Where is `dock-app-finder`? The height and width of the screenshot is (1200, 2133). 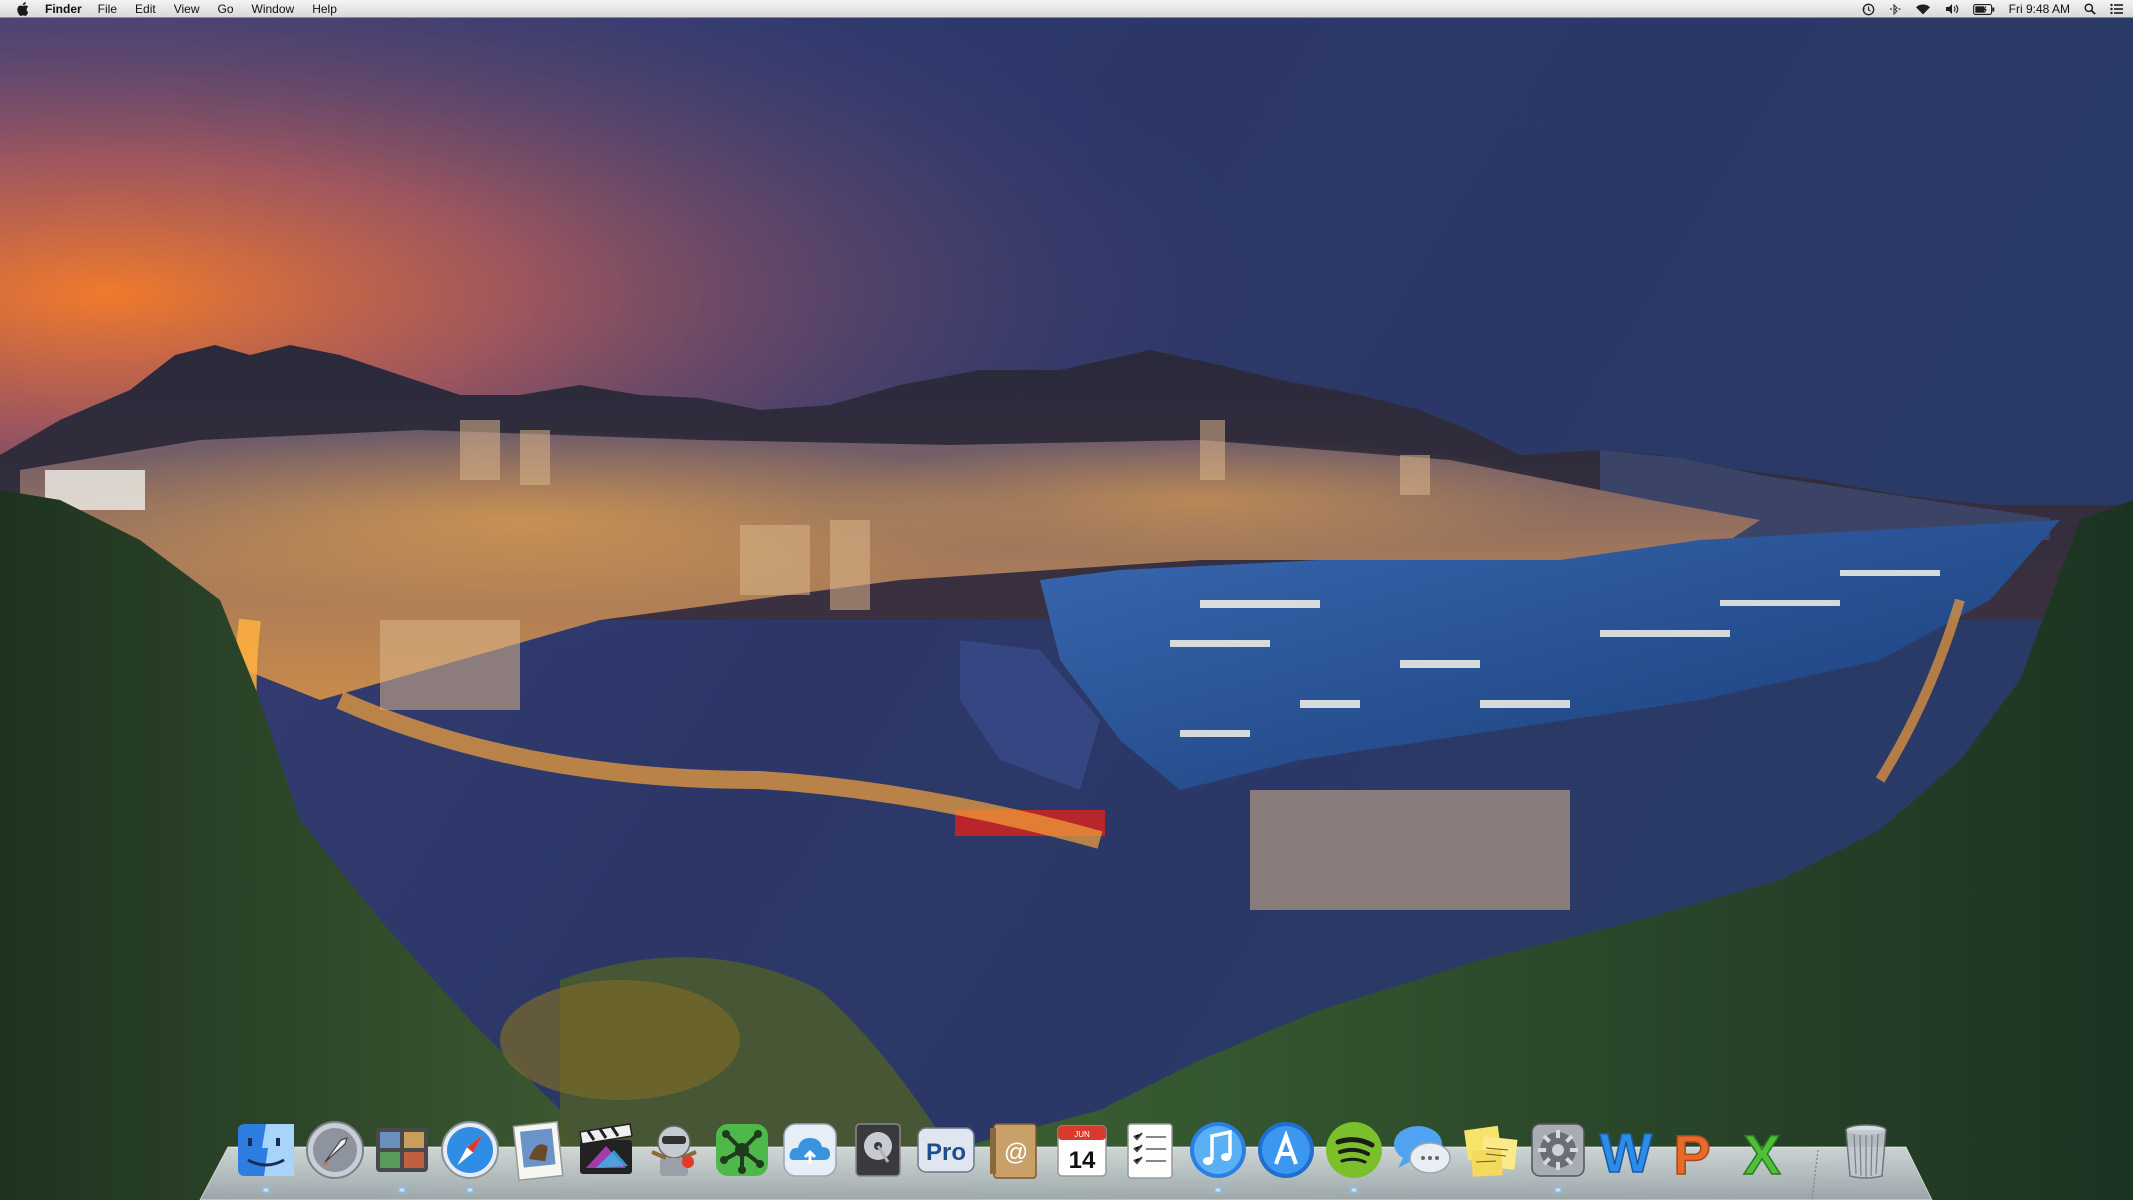 dock-app-finder is located at coordinates (266, 1150).